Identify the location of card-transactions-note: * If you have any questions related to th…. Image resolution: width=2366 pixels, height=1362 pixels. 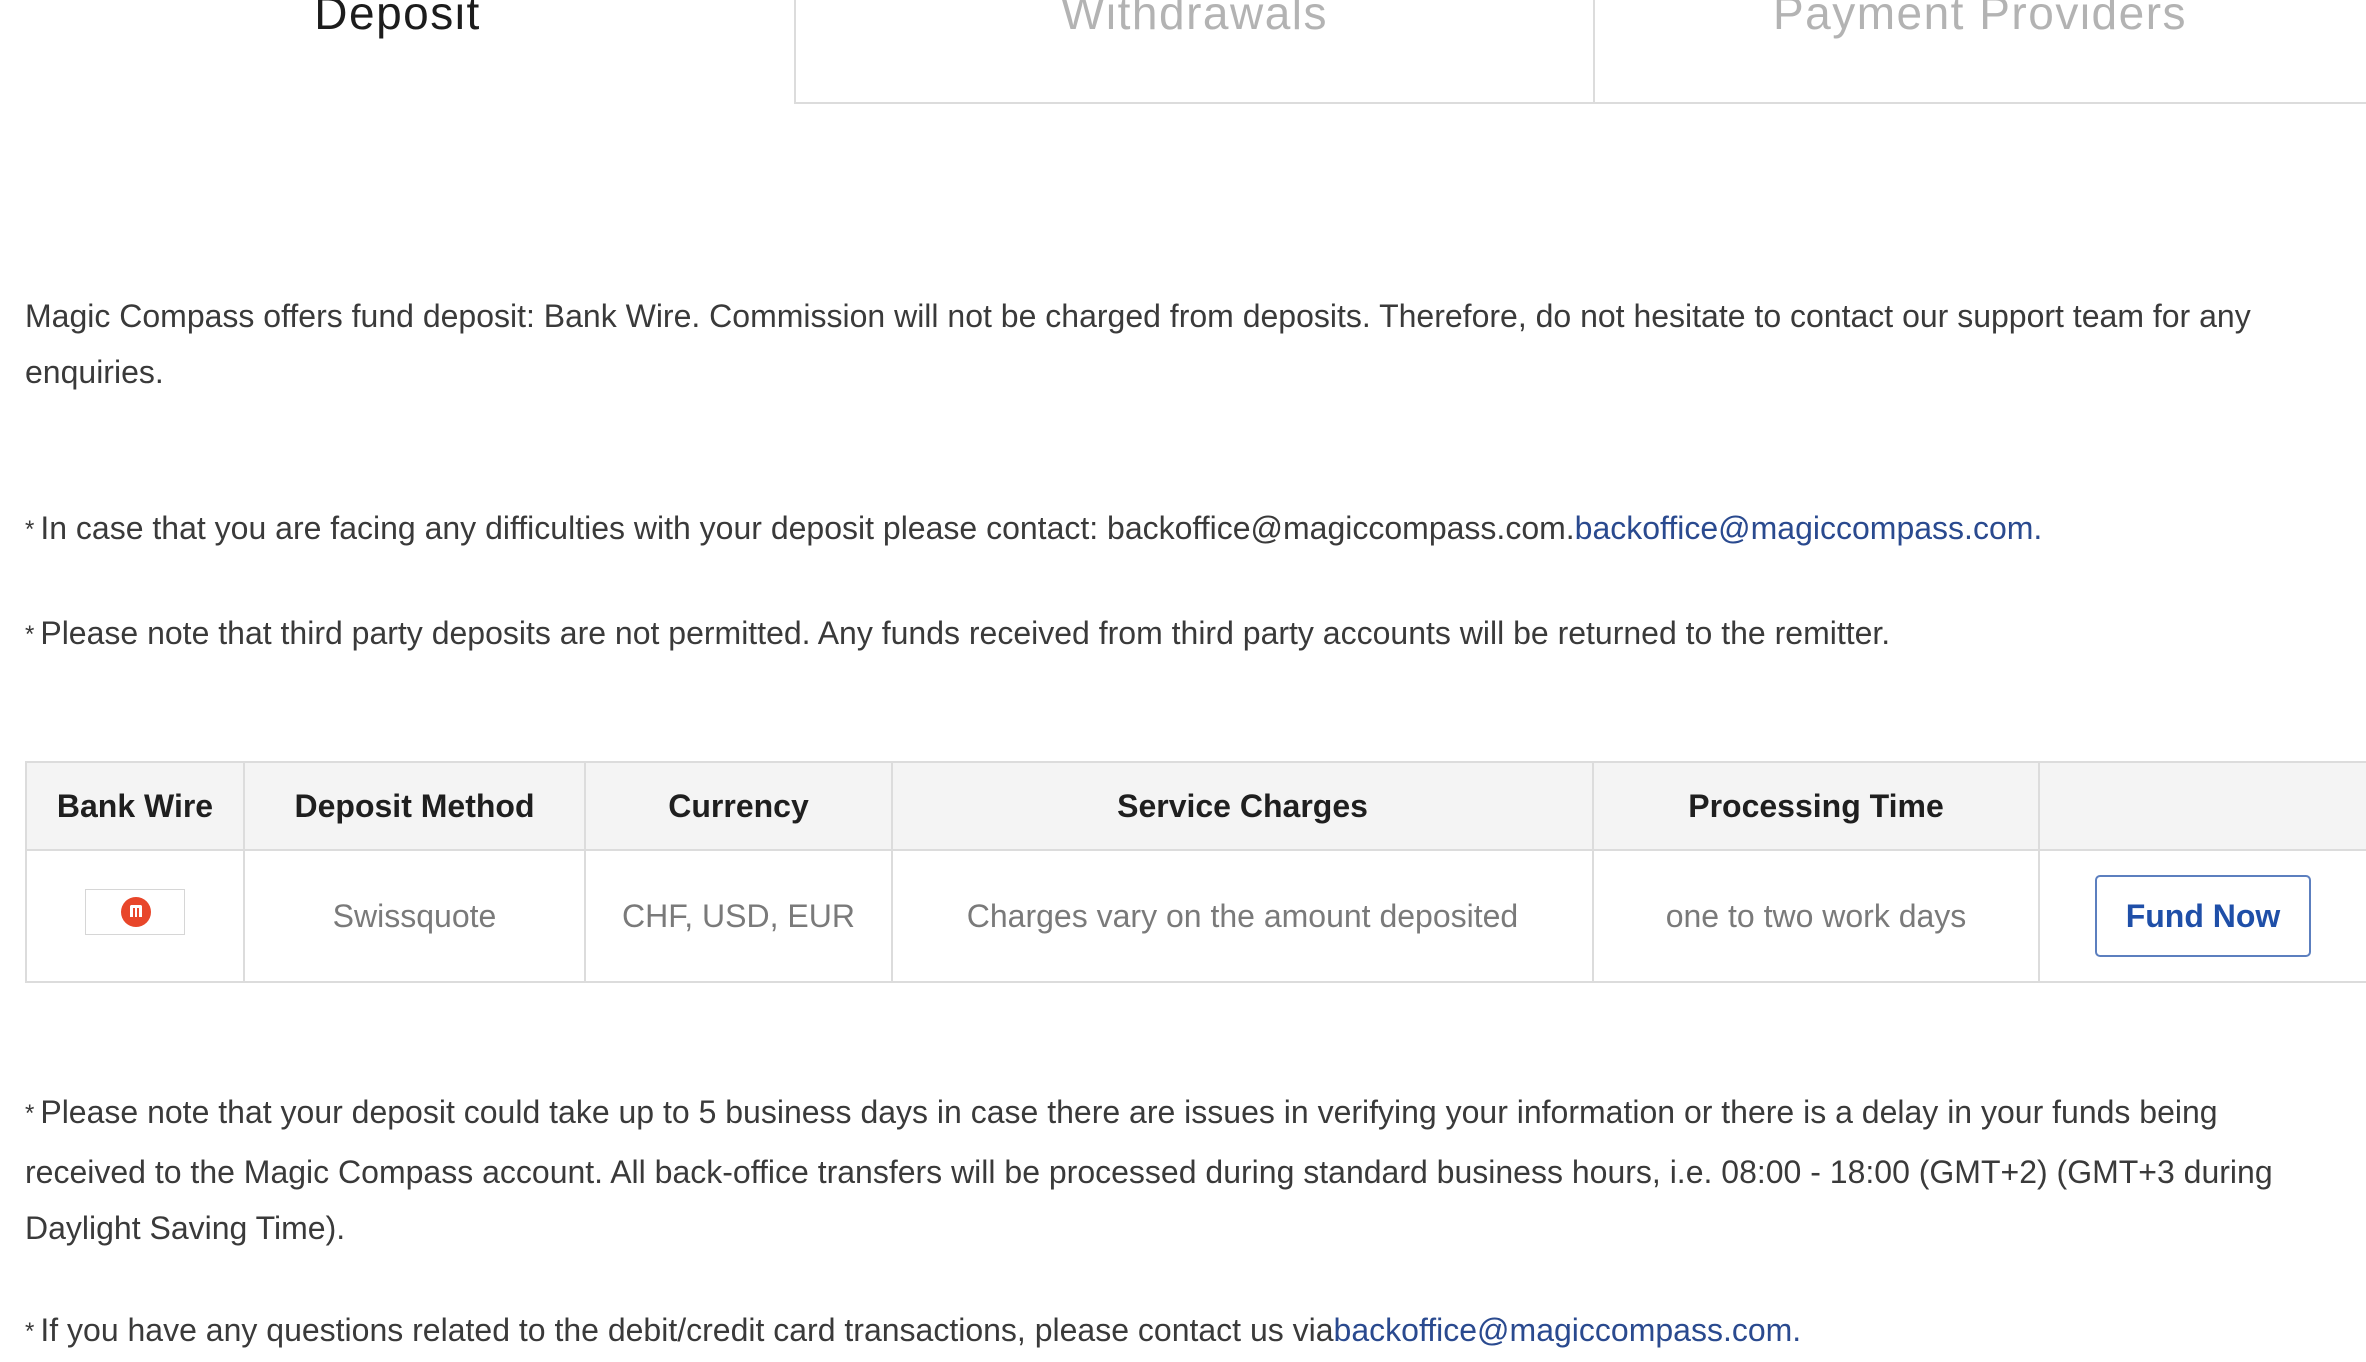
(1185, 1332).